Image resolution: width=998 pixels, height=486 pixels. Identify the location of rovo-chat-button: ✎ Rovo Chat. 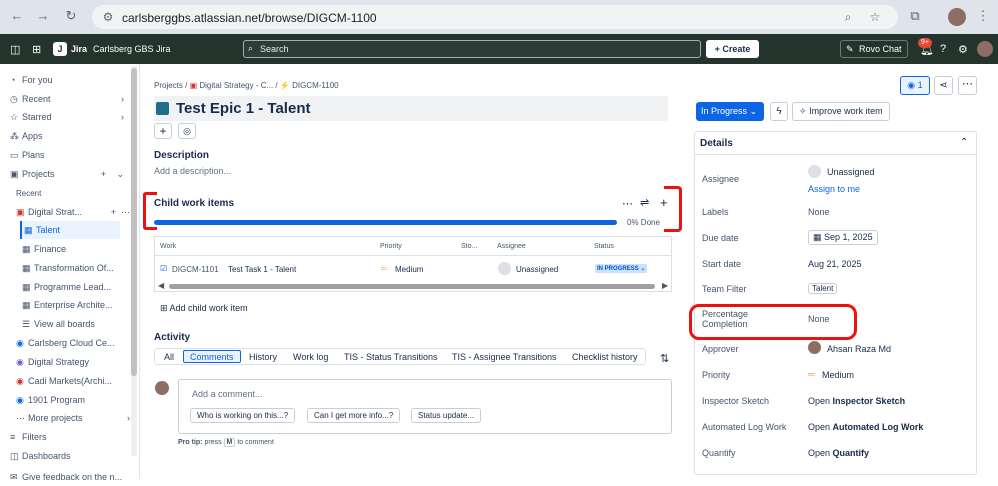
(874, 49).